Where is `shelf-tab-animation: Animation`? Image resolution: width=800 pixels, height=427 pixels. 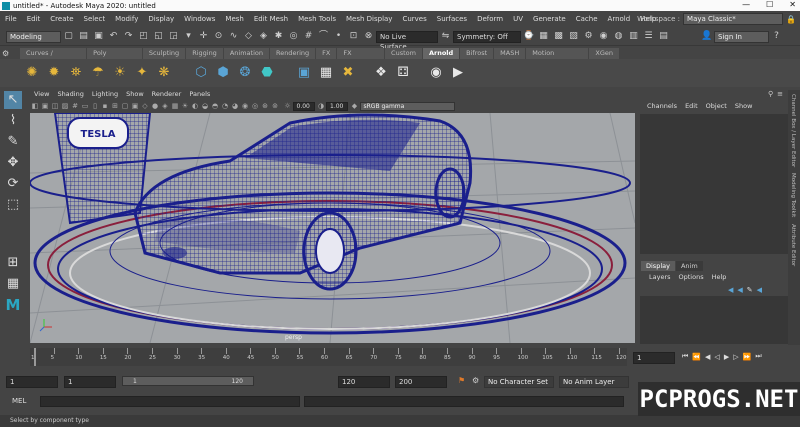 shelf-tab-animation: Animation is located at coordinates (246, 53).